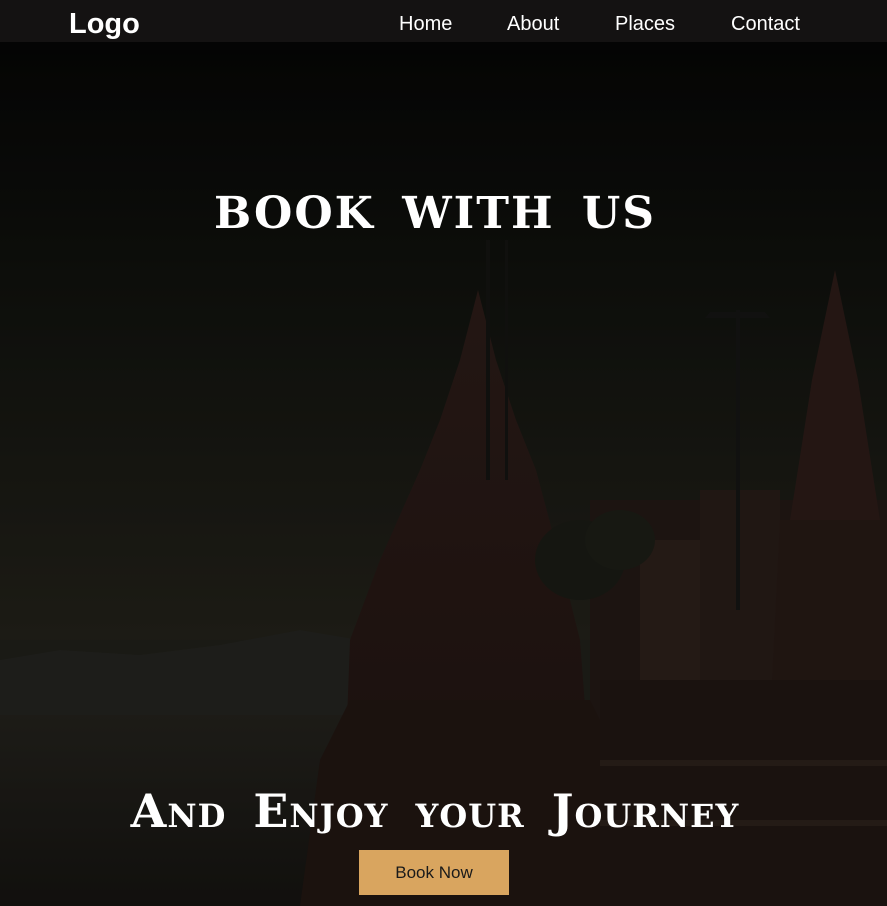 Image resolution: width=887 pixels, height=906 pixels. I want to click on navbar: Logo Home About Places Contact, so click(443, 21).